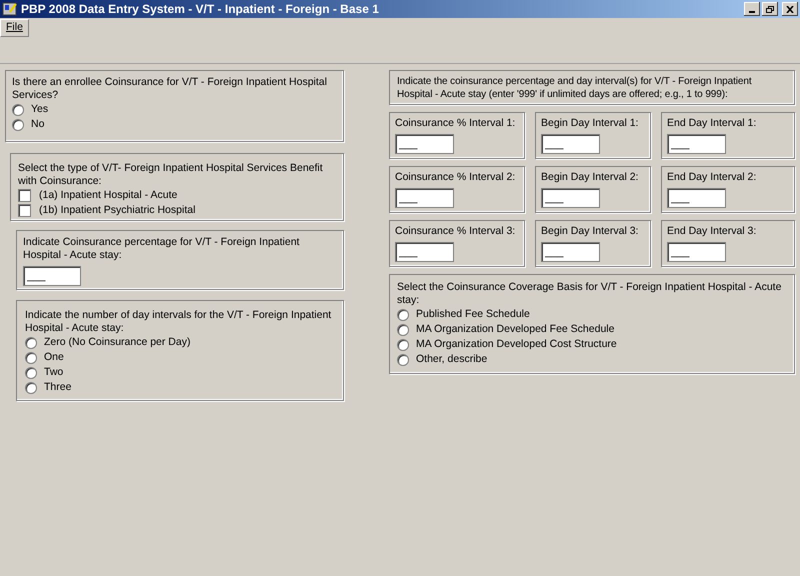  Describe the element at coordinates (178, 322) in the screenshot. I see `question-text: Indicate the number of day intervals for the V/T - Foreign Inpatient Hospital - Acute stay:` at that location.